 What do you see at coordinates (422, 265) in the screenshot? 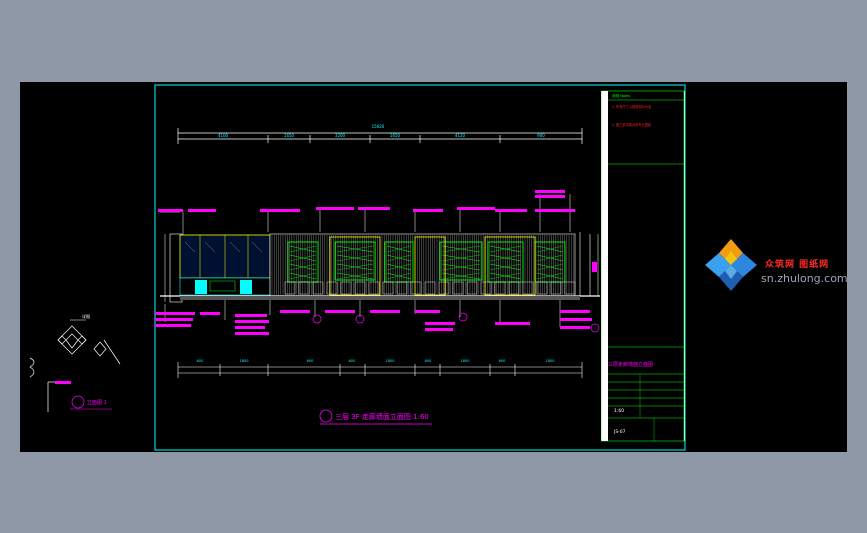
I see `elevation-panels` at bounding box center [422, 265].